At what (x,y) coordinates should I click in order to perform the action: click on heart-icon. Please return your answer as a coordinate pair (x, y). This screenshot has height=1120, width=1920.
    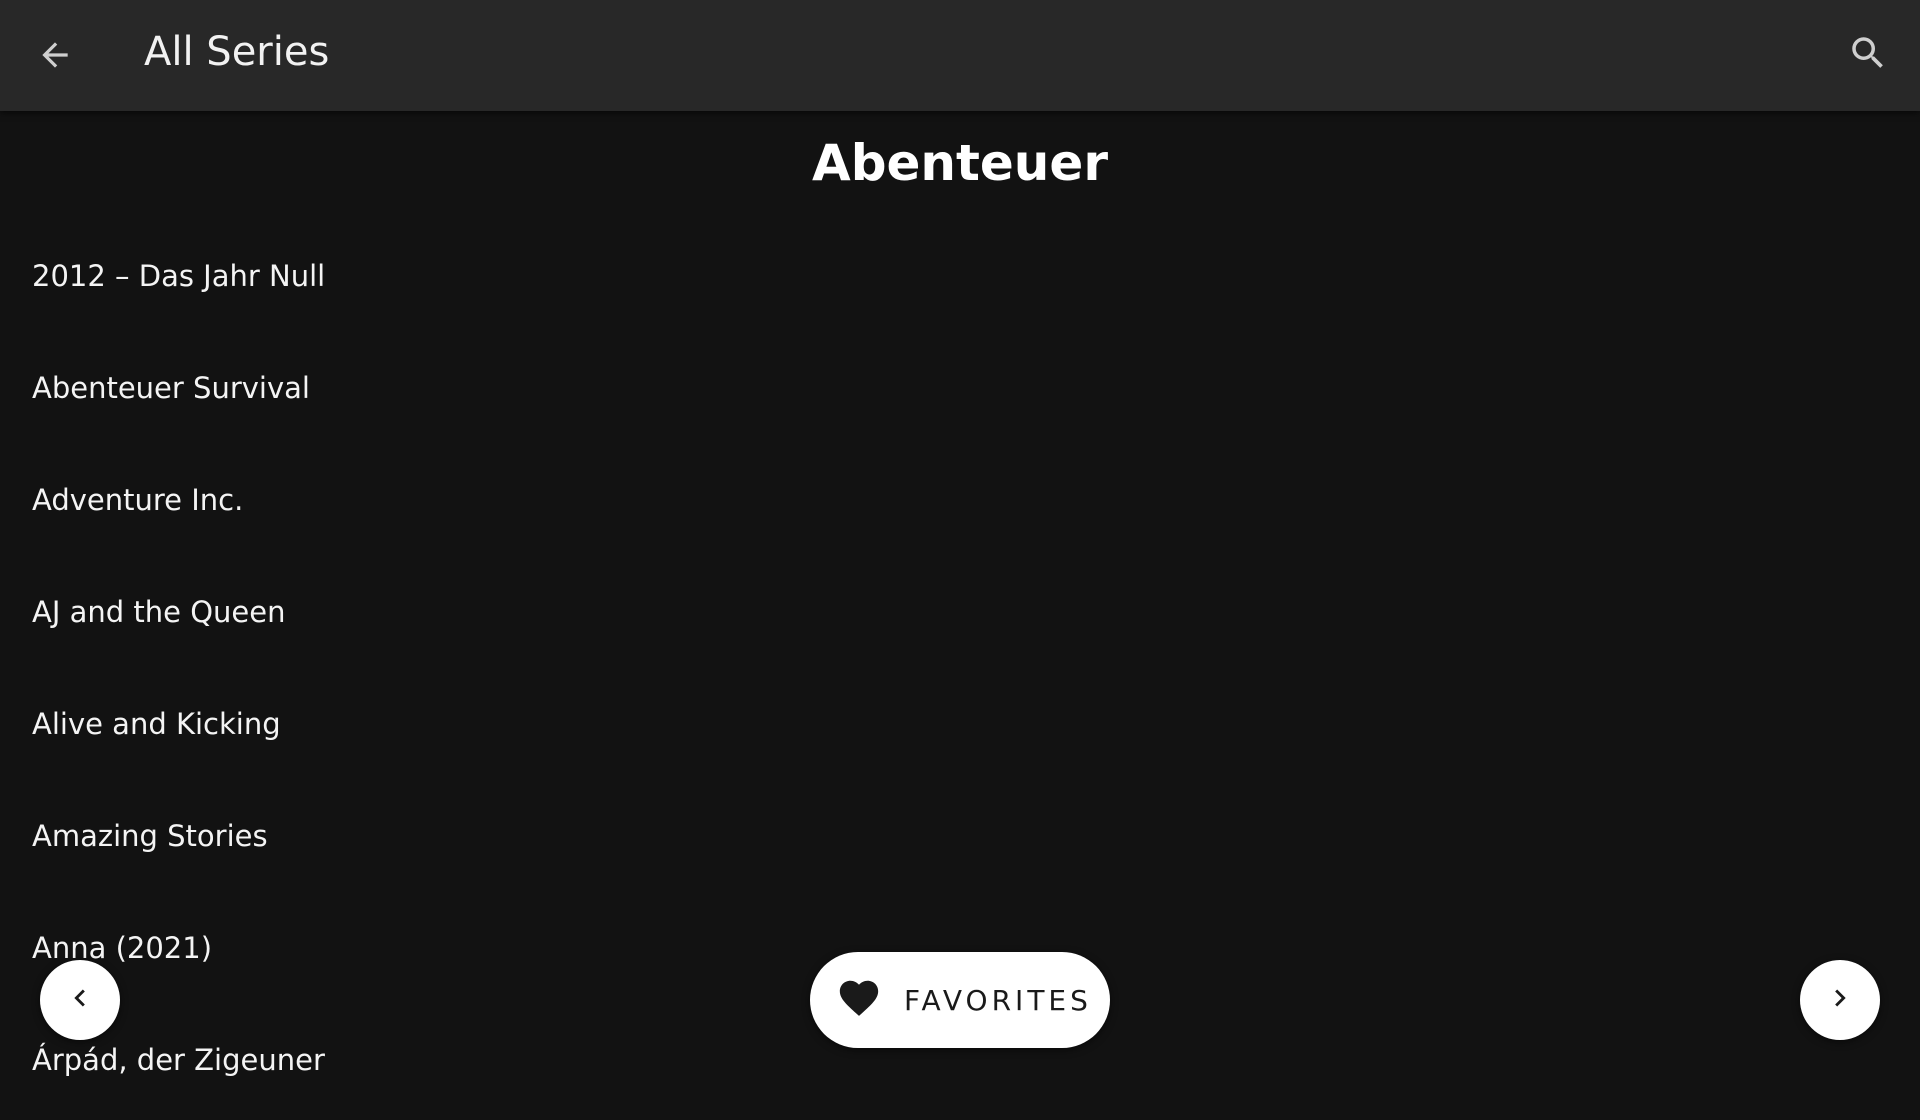
    Looking at the image, I should click on (859, 1000).